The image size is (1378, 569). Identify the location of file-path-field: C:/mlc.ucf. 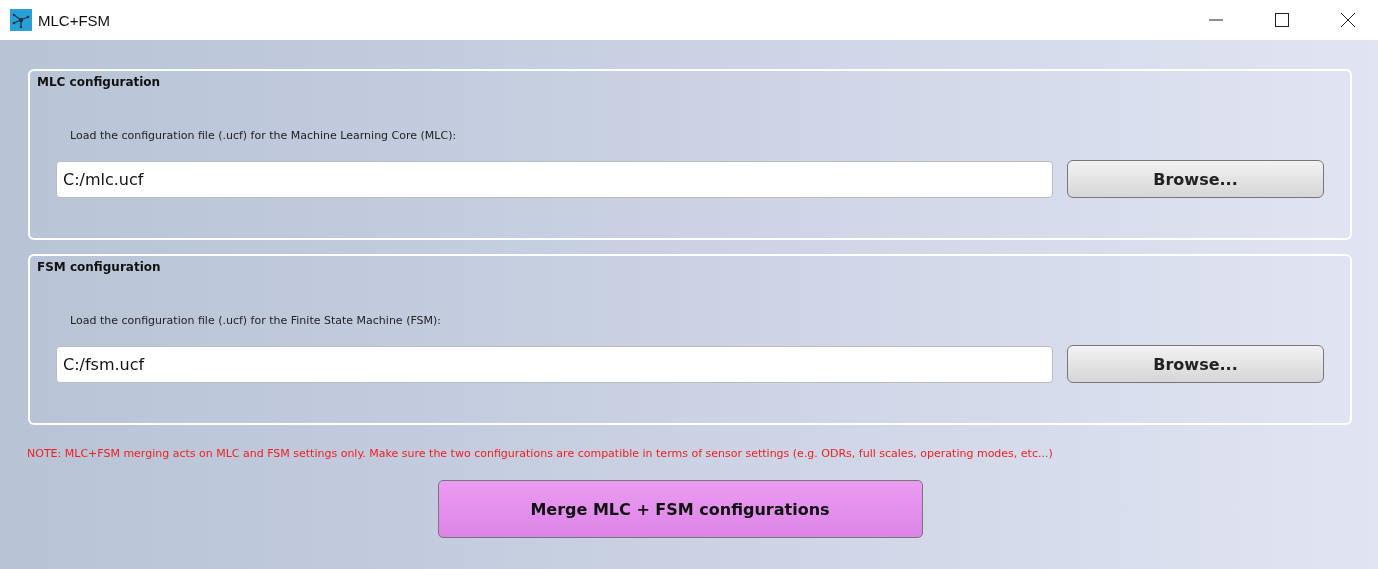
(554, 179).